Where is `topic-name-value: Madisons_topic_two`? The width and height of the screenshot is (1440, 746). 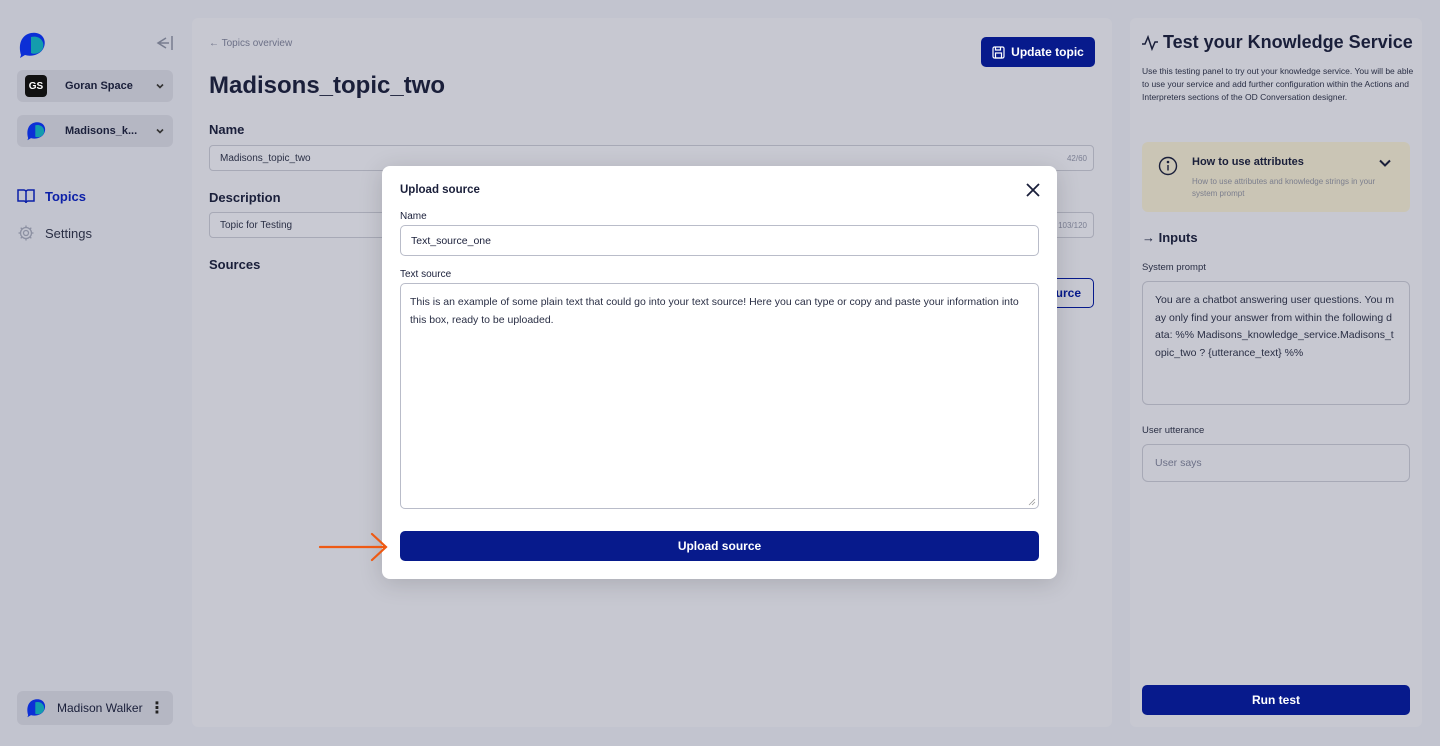
topic-name-value: Madisons_topic_two is located at coordinates (265, 158).